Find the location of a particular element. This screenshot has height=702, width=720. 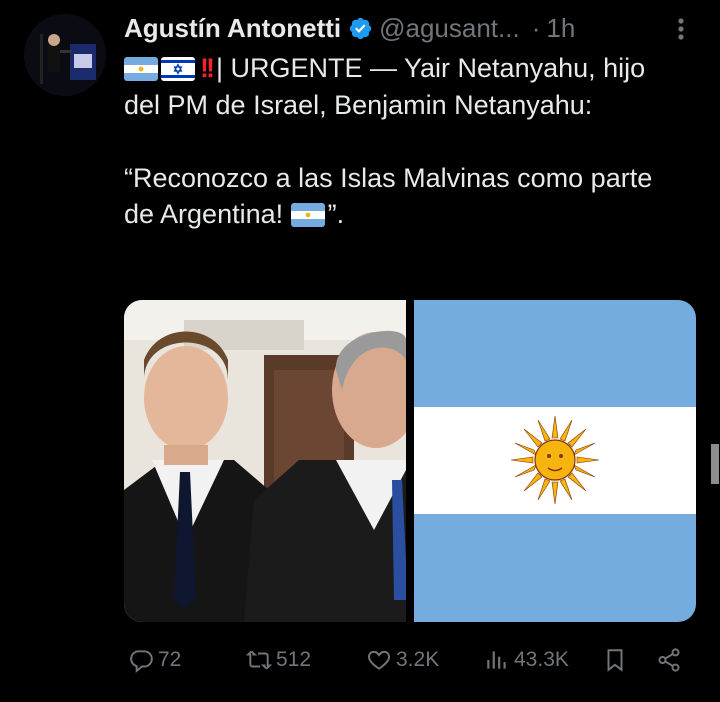

repost-count: 512 is located at coordinates (294, 659).